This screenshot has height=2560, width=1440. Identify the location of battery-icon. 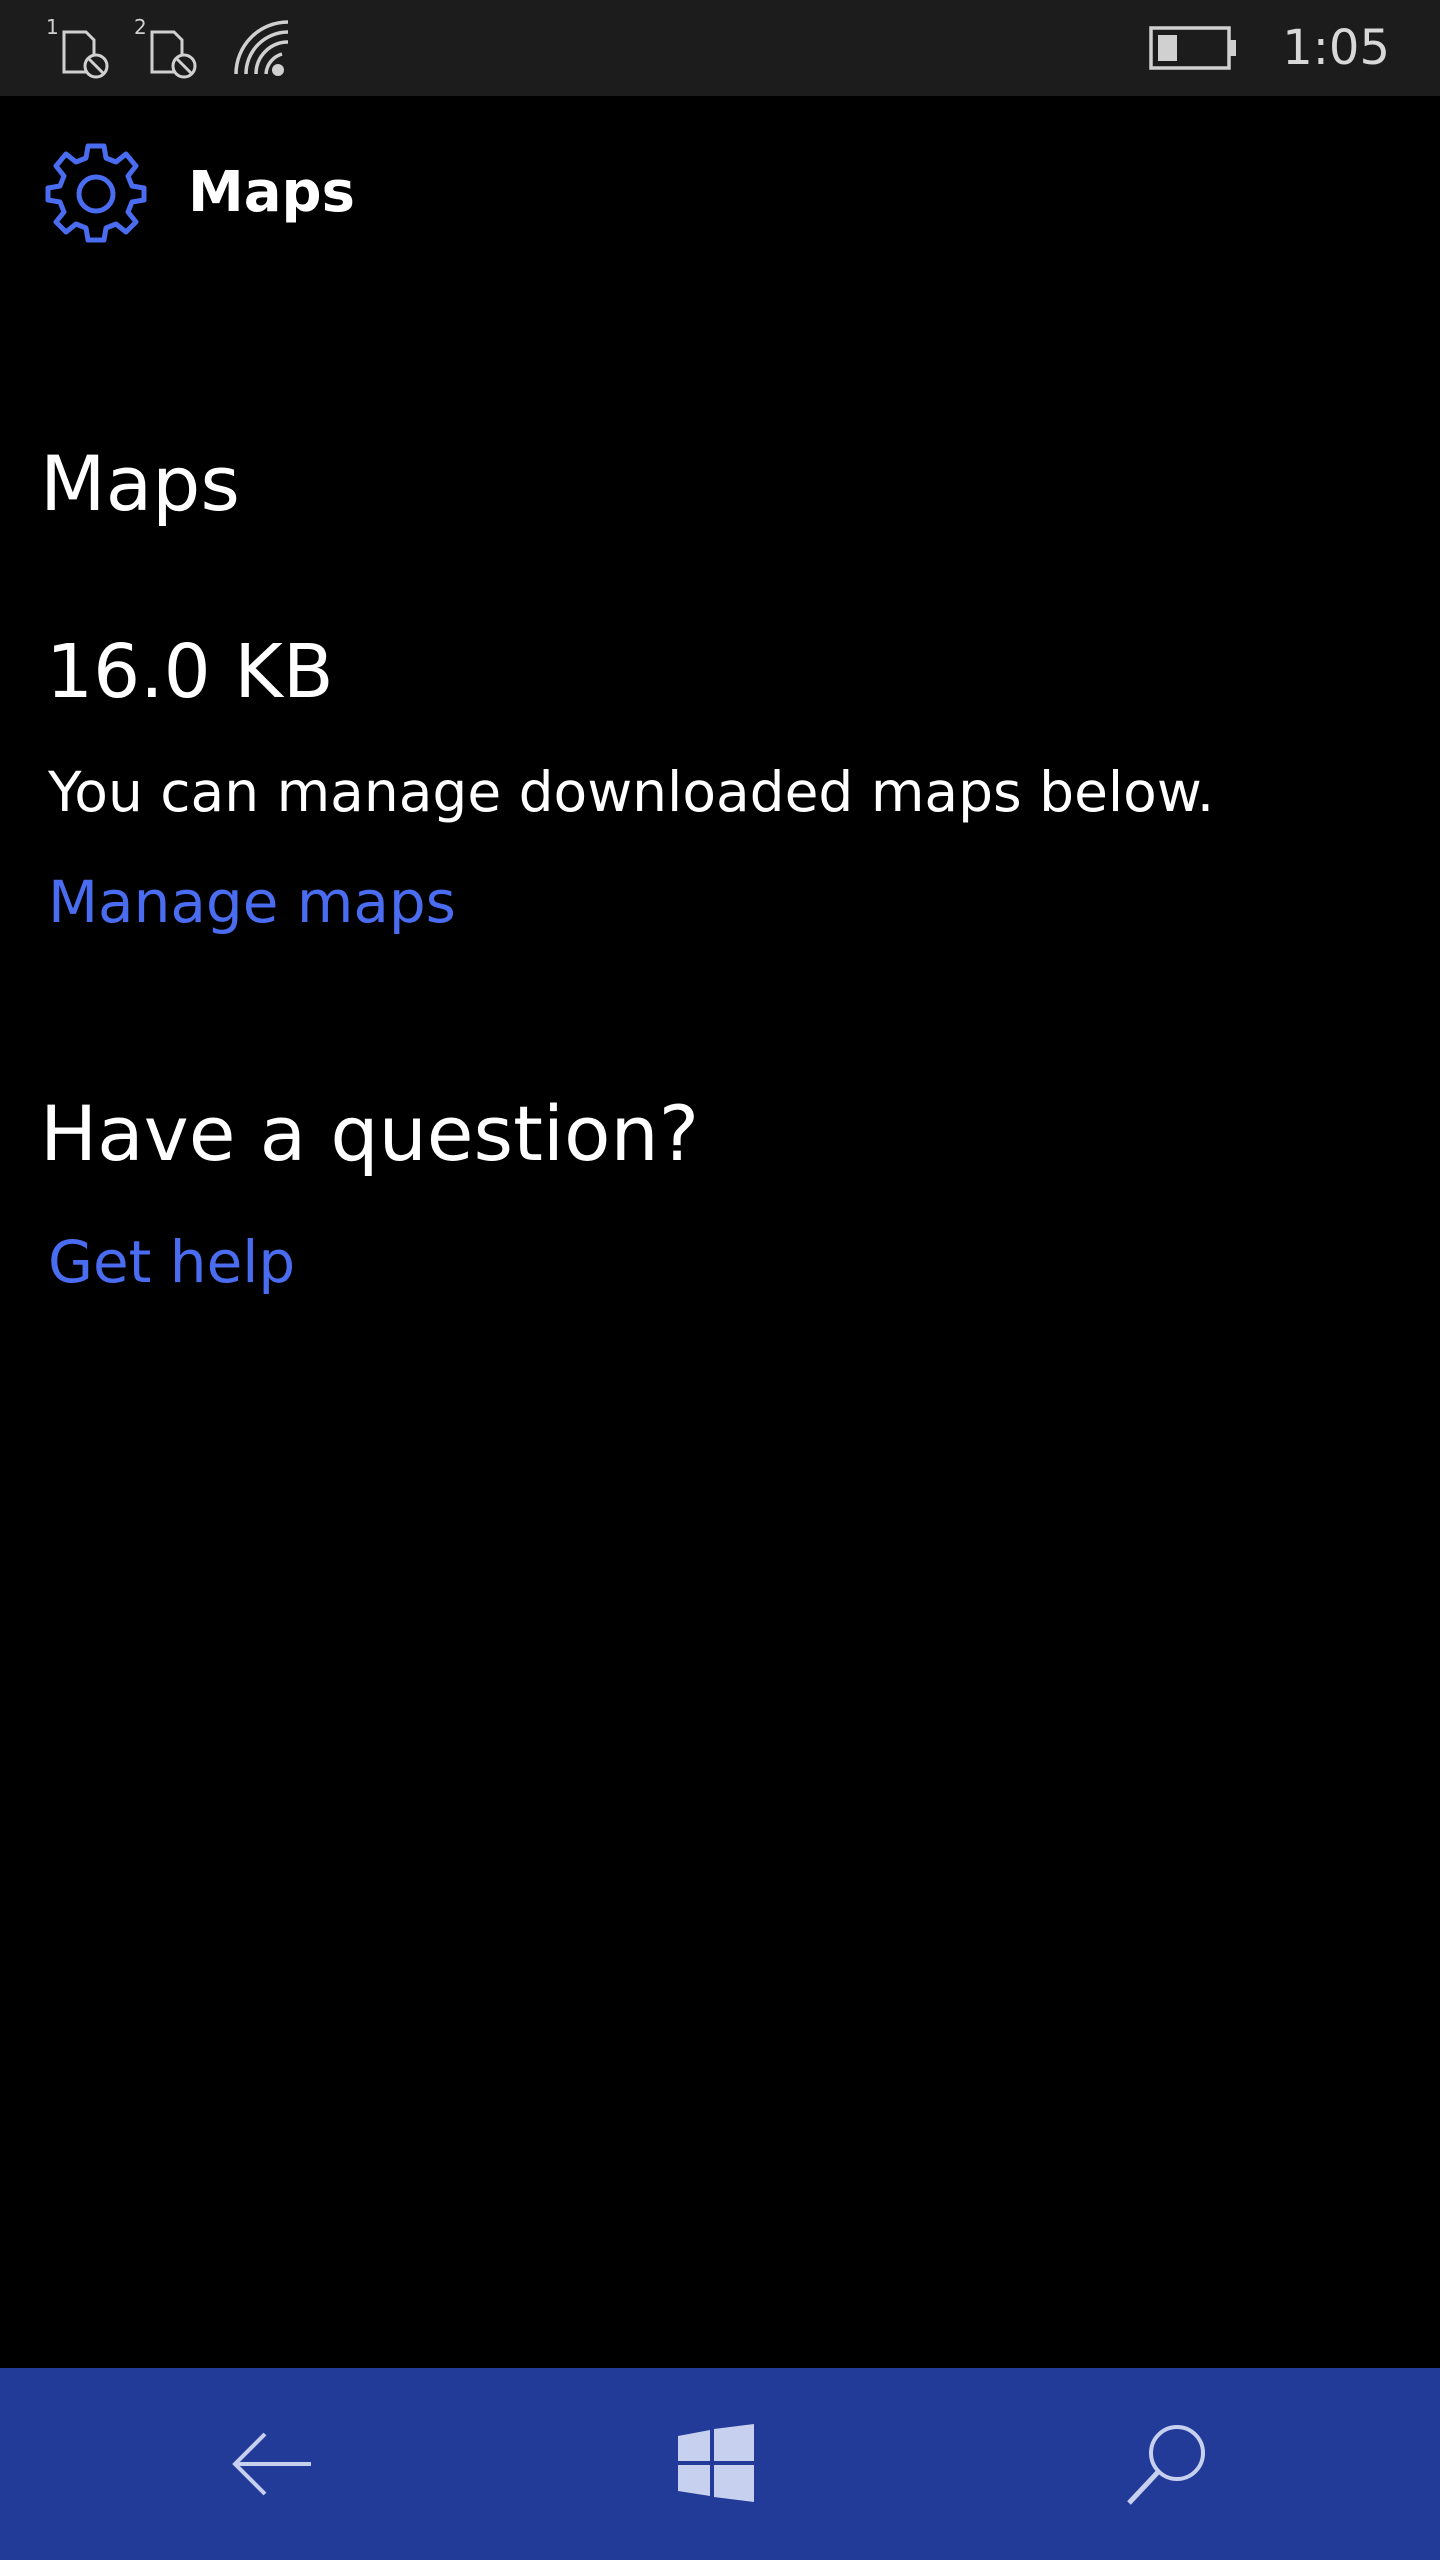
(1194, 48).